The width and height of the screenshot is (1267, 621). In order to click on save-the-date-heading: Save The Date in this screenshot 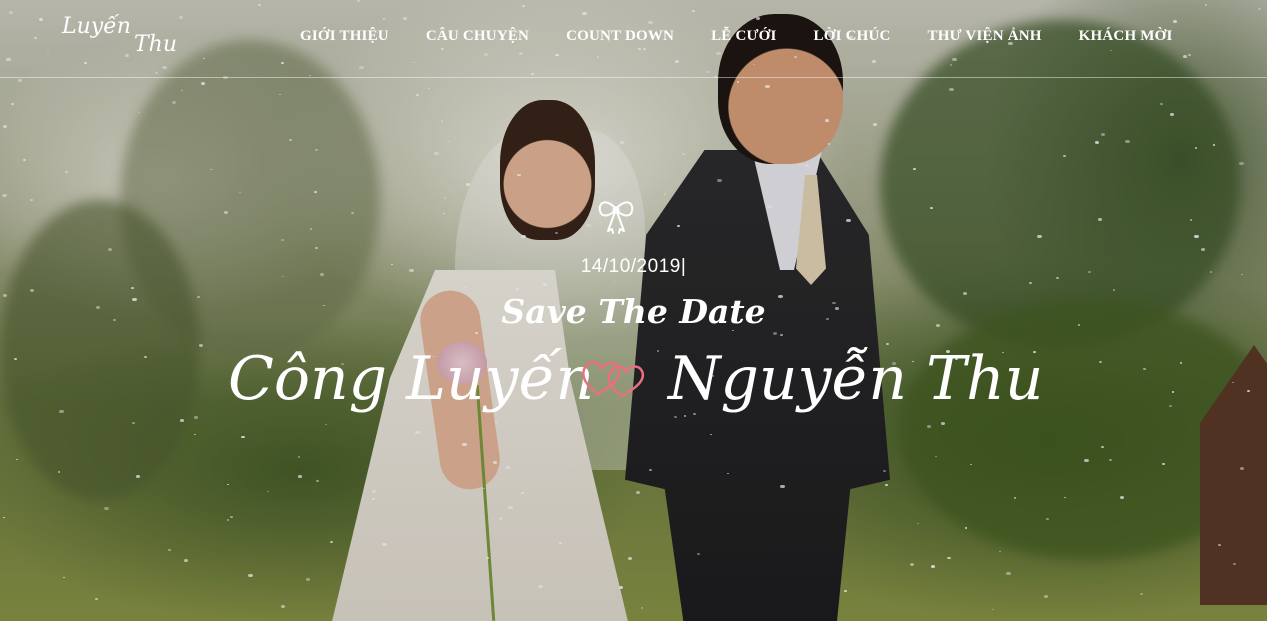, I will do `click(633, 311)`.